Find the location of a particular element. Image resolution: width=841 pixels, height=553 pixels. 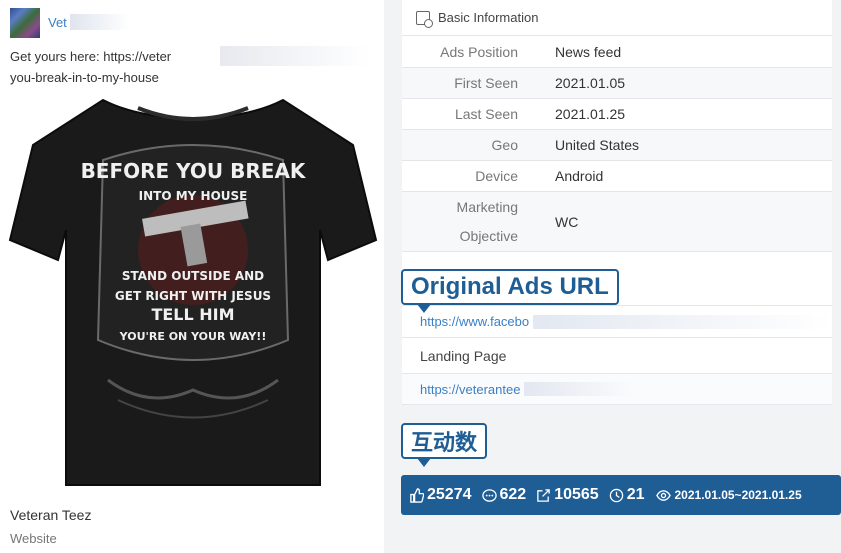

info-key: First Seen is located at coordinates (486, 83).